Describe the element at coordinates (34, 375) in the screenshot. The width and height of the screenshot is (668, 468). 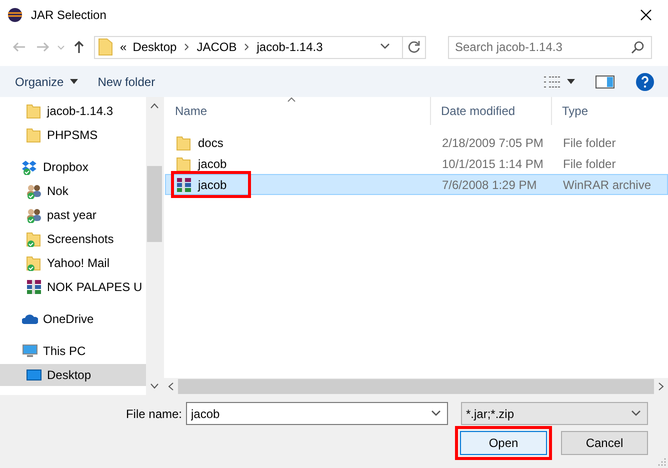
I see `desktop-icon` at that location.